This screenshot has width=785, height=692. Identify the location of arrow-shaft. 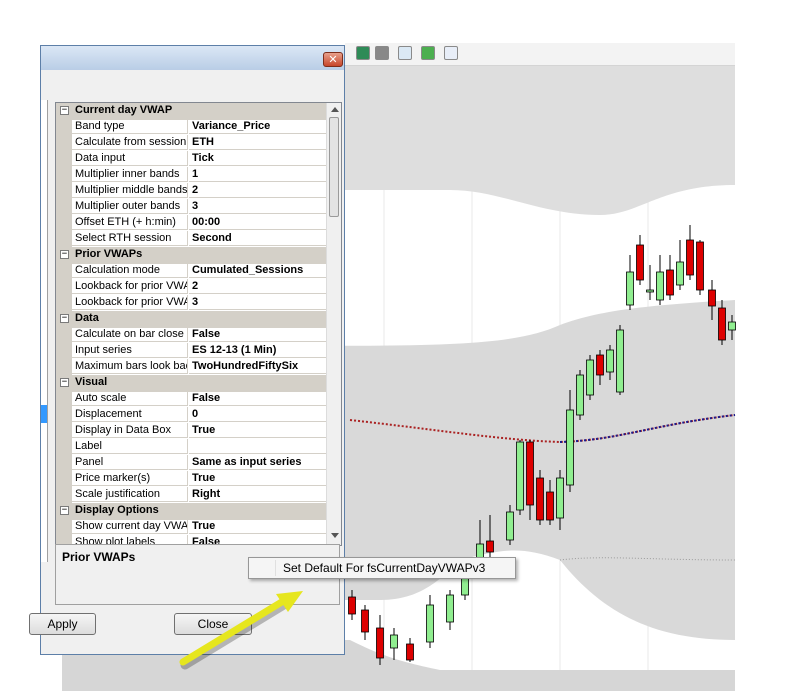
(234, 631).